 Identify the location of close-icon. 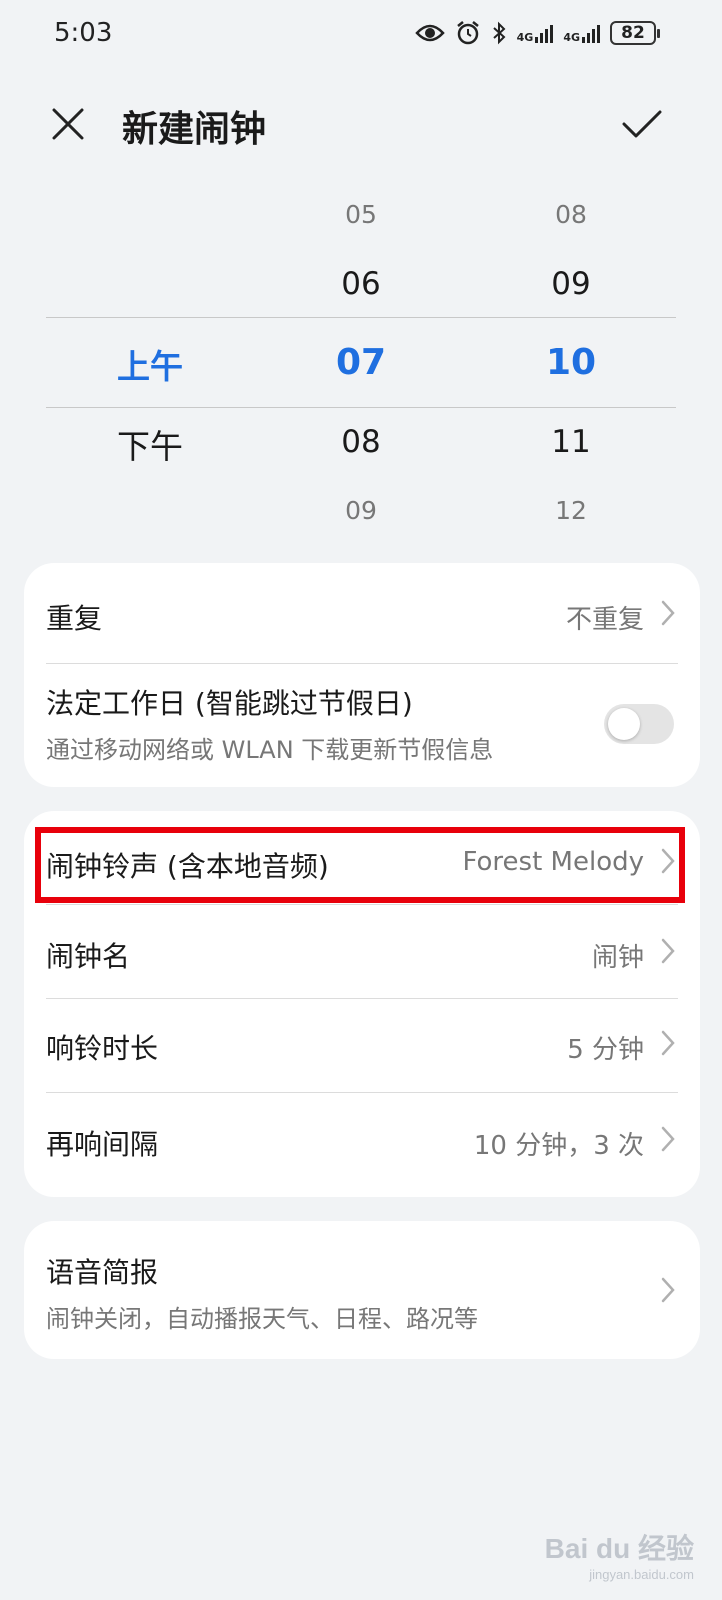
(68, 124).